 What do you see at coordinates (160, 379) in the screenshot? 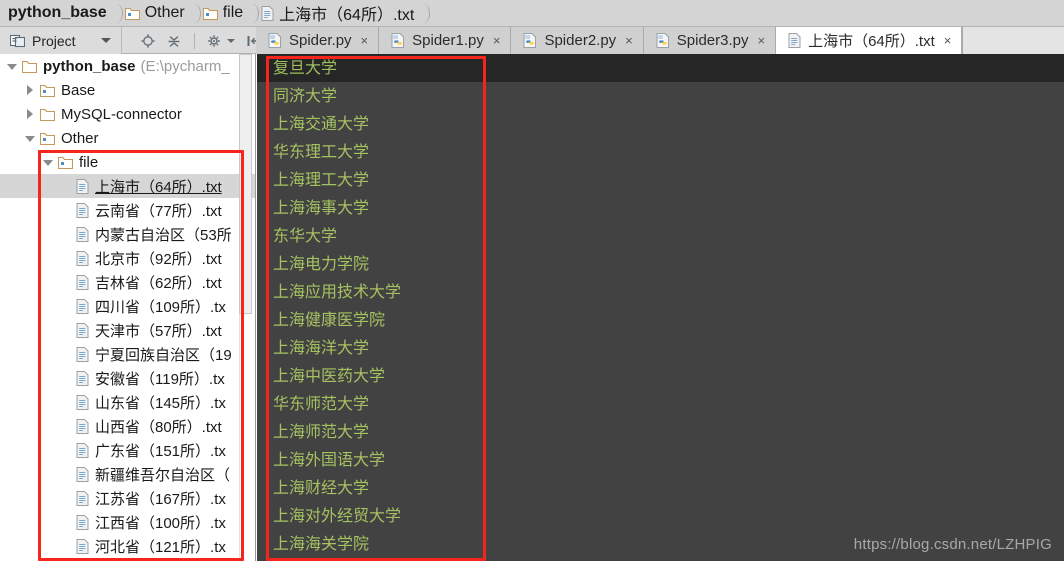
I see `tree-row-label: 安徽省（119所）.tx` at bounding box center [160, 379].